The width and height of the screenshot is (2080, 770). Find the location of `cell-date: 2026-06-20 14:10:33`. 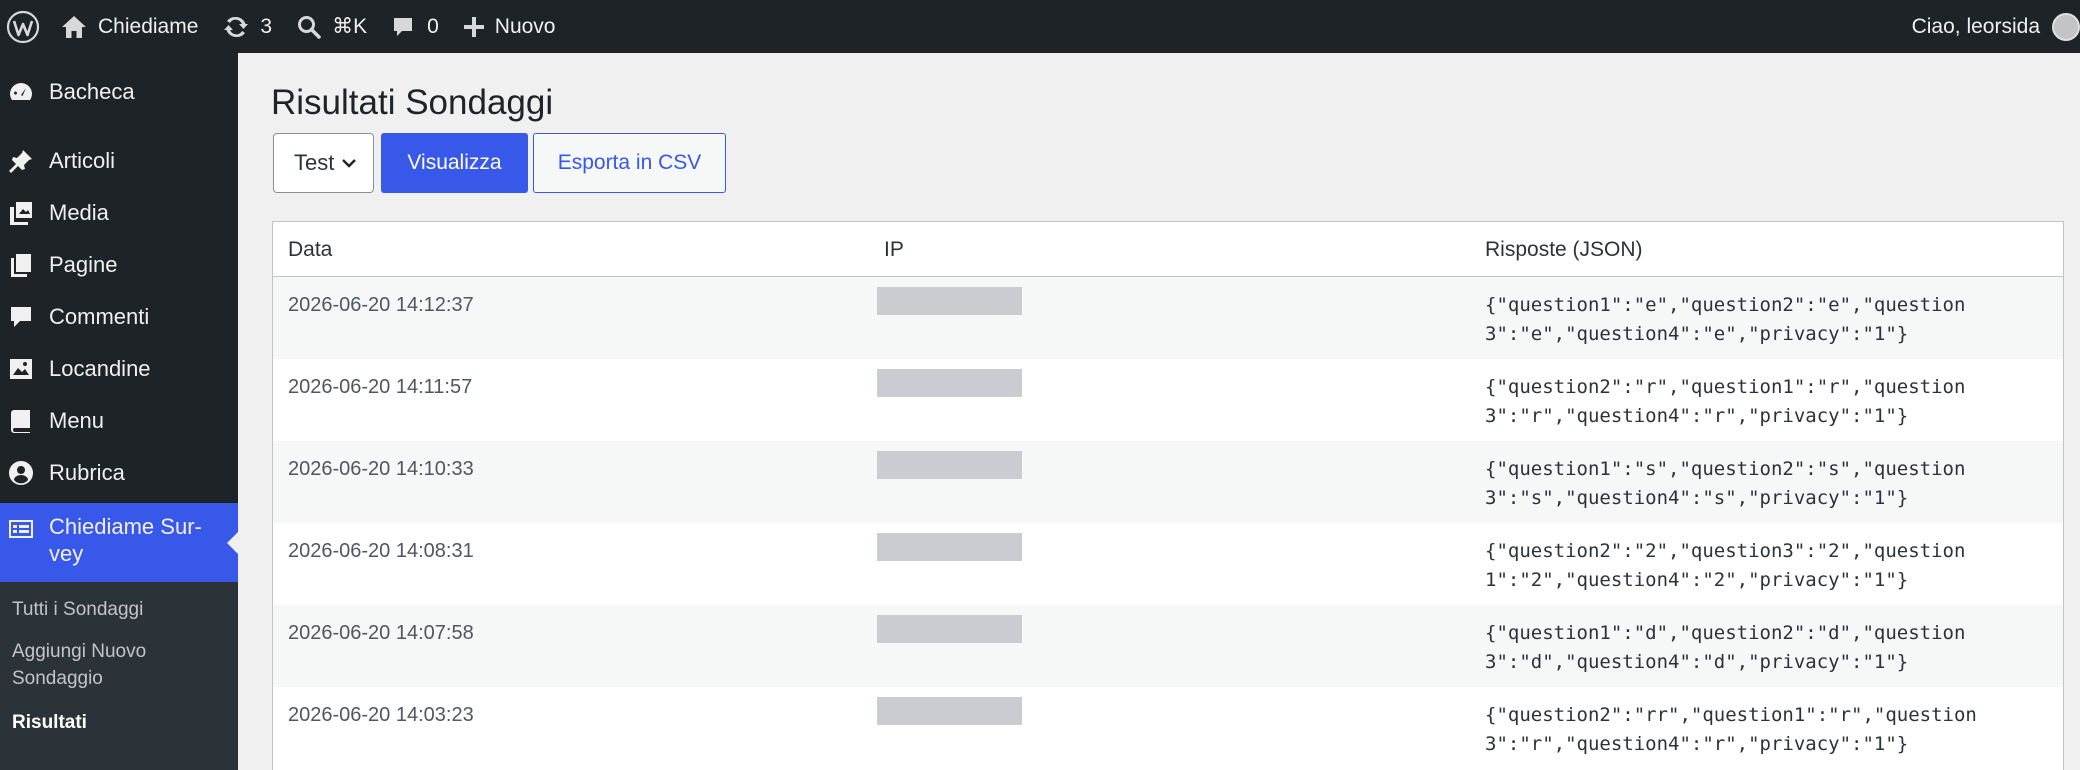

cell-date: 2026-06-20 14:10:33 is located at coordinates (381, 469).